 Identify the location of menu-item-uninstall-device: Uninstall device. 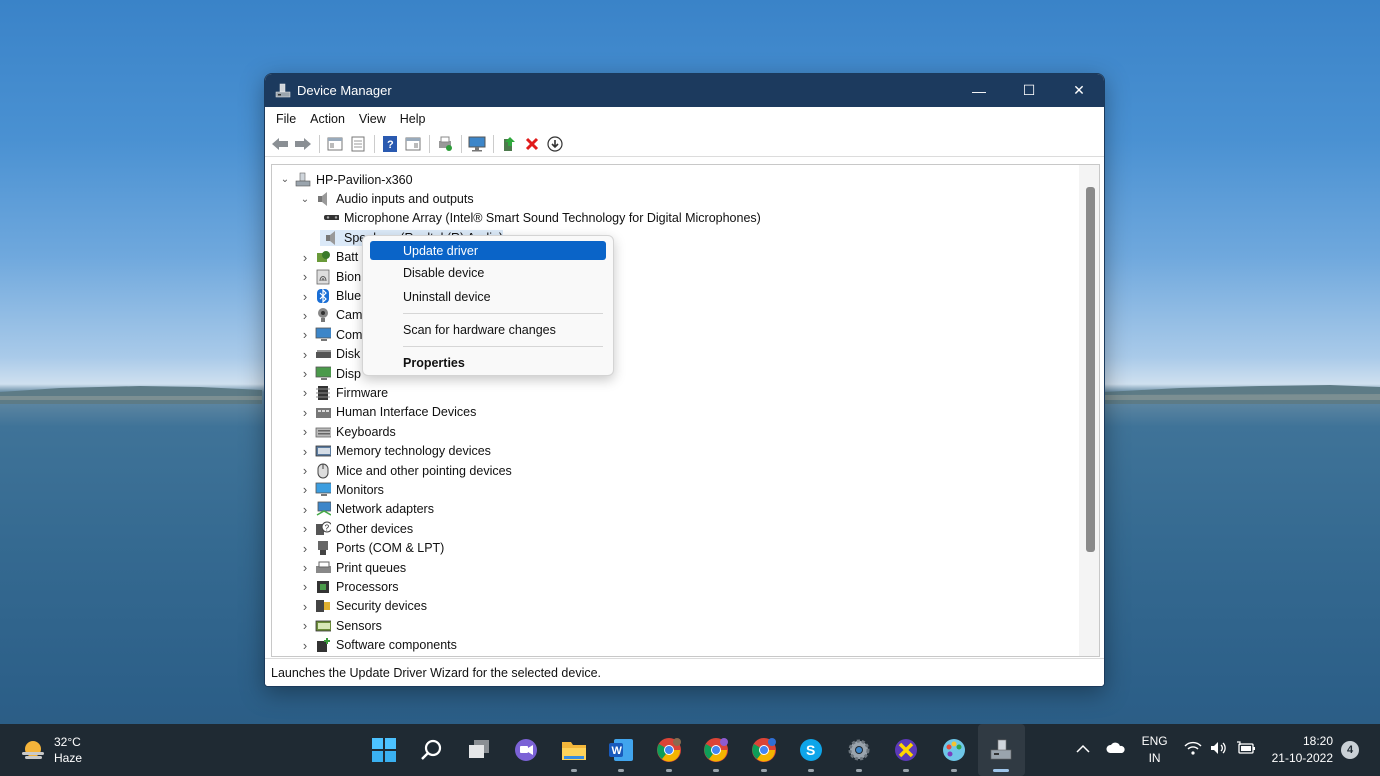
(488, 297).